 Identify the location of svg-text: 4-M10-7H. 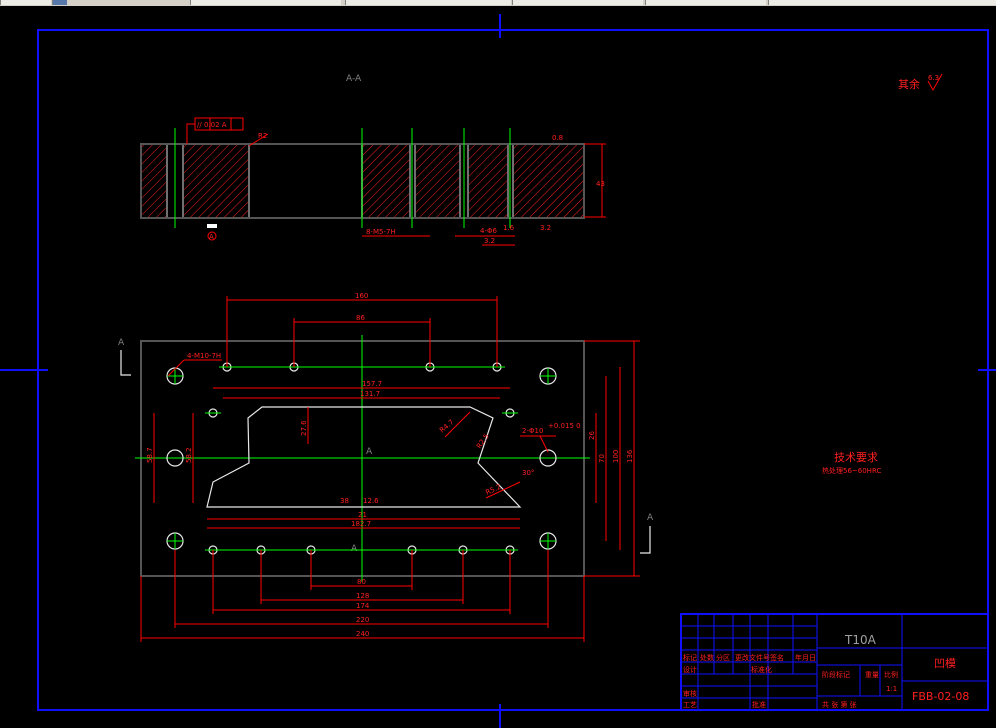
(204, 356).